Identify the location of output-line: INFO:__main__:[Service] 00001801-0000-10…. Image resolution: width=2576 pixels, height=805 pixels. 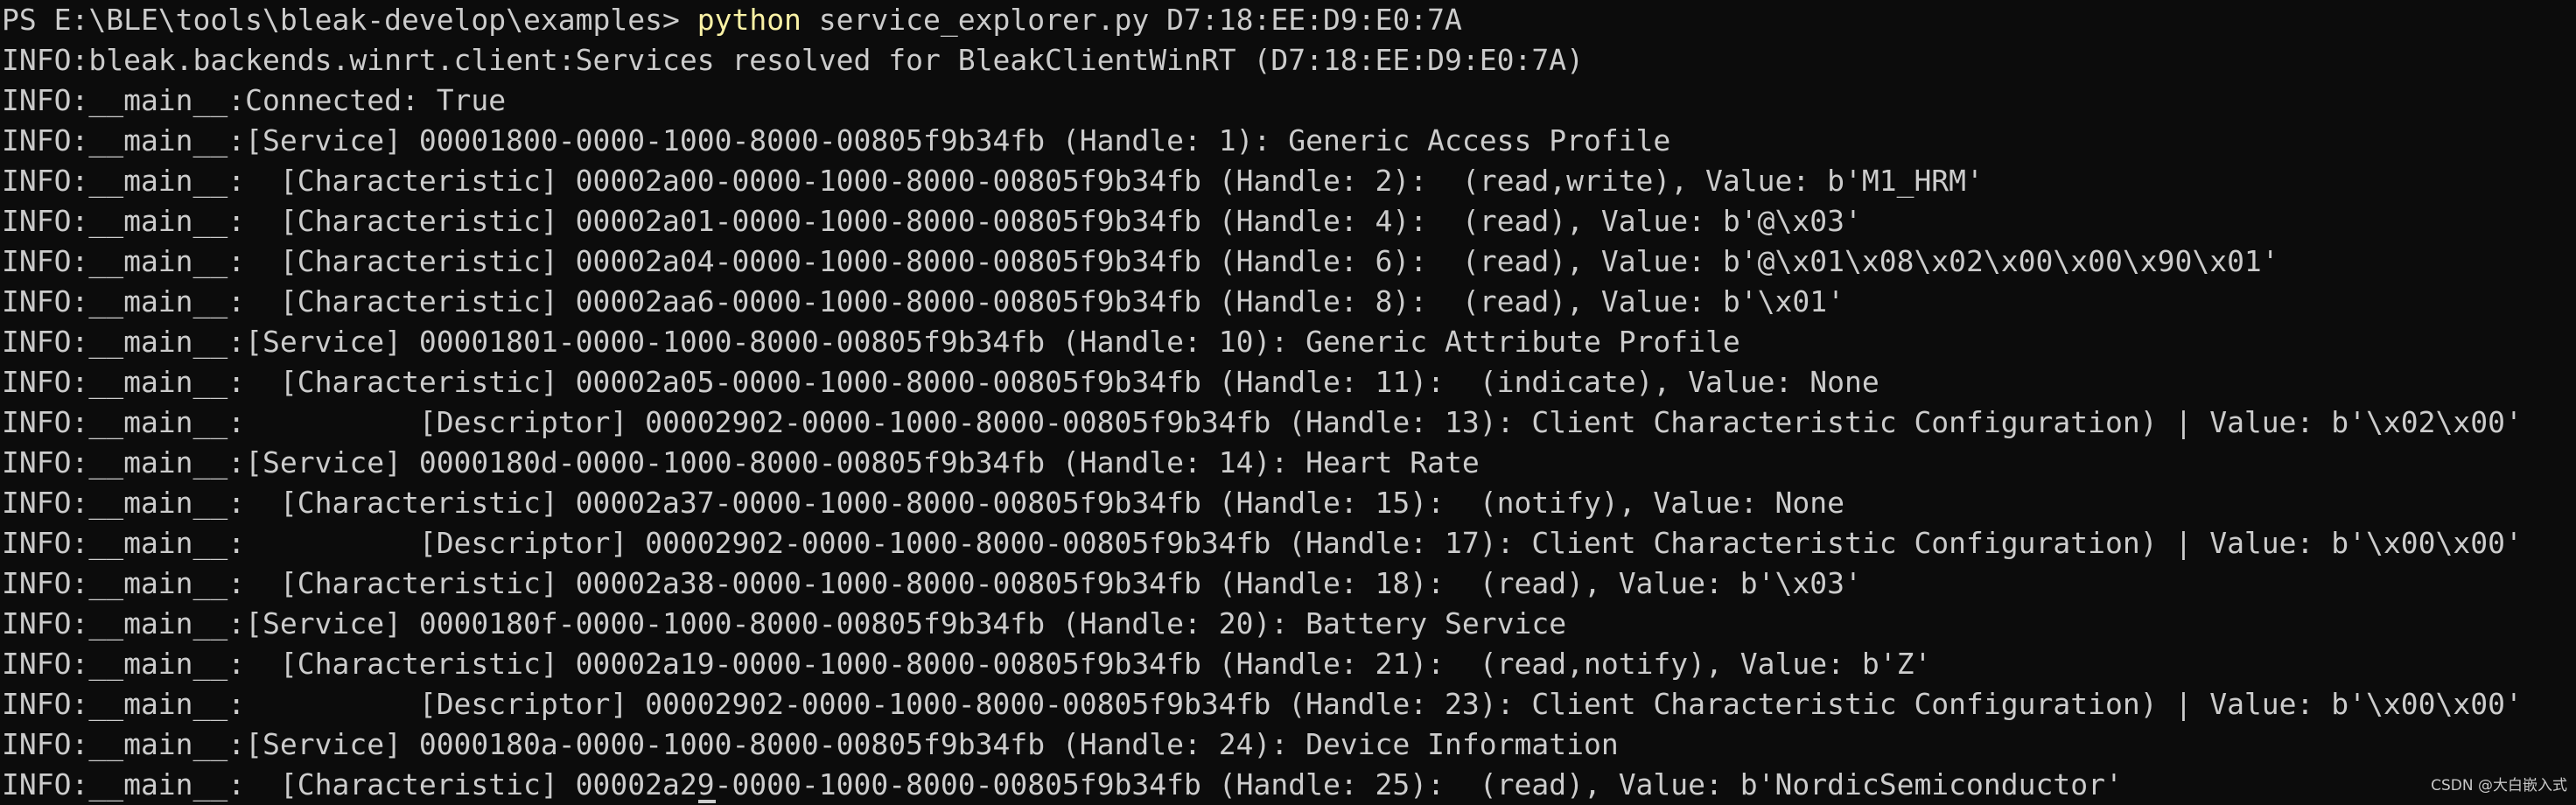
(871, 342).